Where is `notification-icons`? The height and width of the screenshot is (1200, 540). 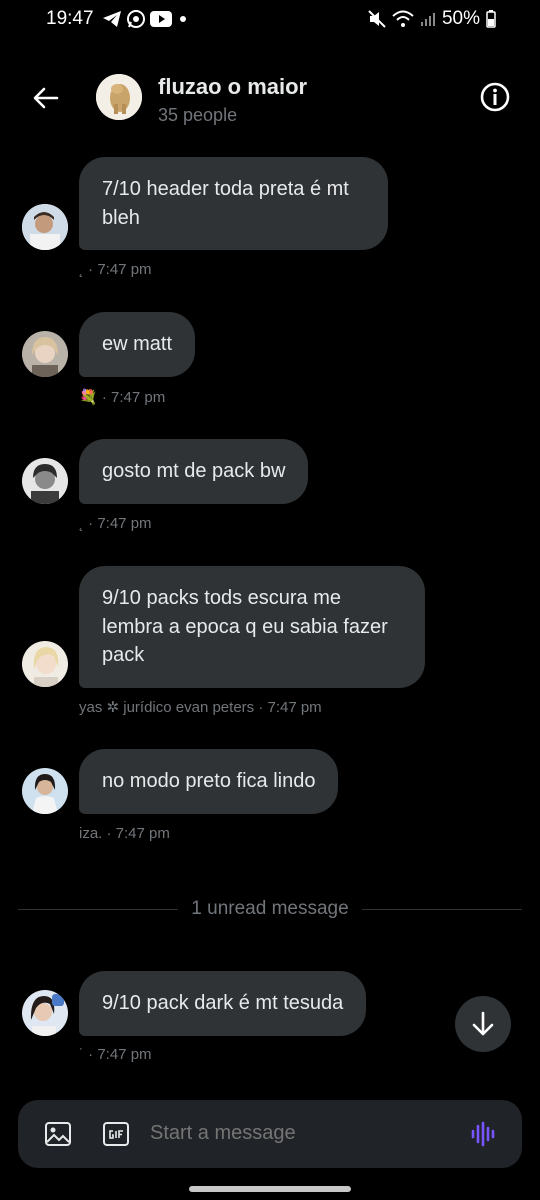 notification-icons is located at coordinates (146, 19).